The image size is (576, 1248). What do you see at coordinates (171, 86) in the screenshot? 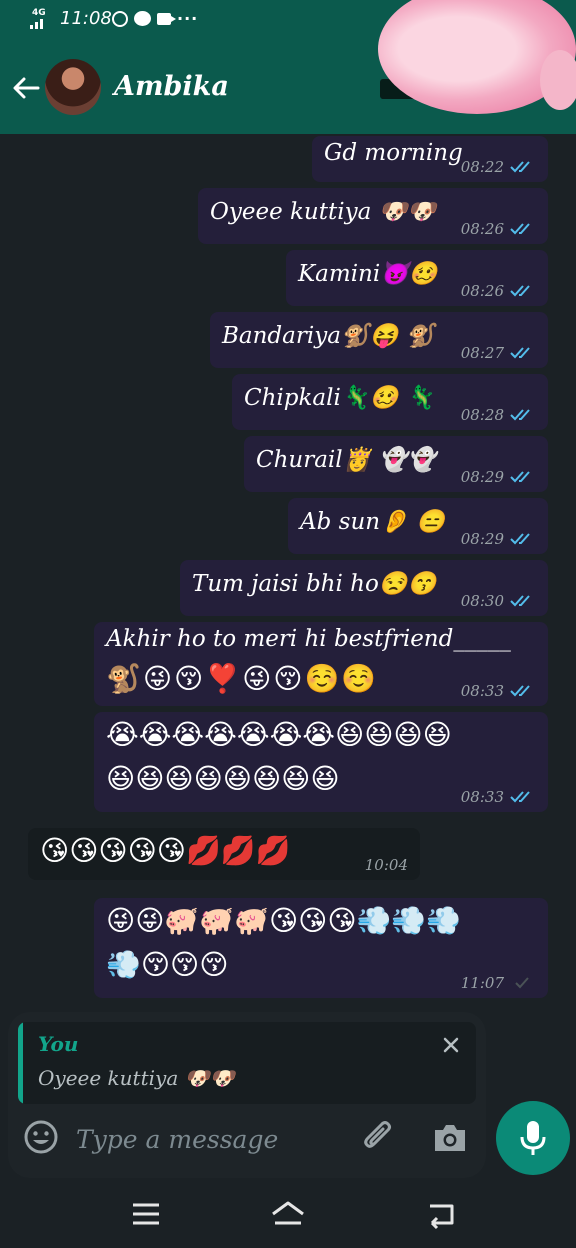
I see `contact-name: Ambika` at bounding box center [171, 86].